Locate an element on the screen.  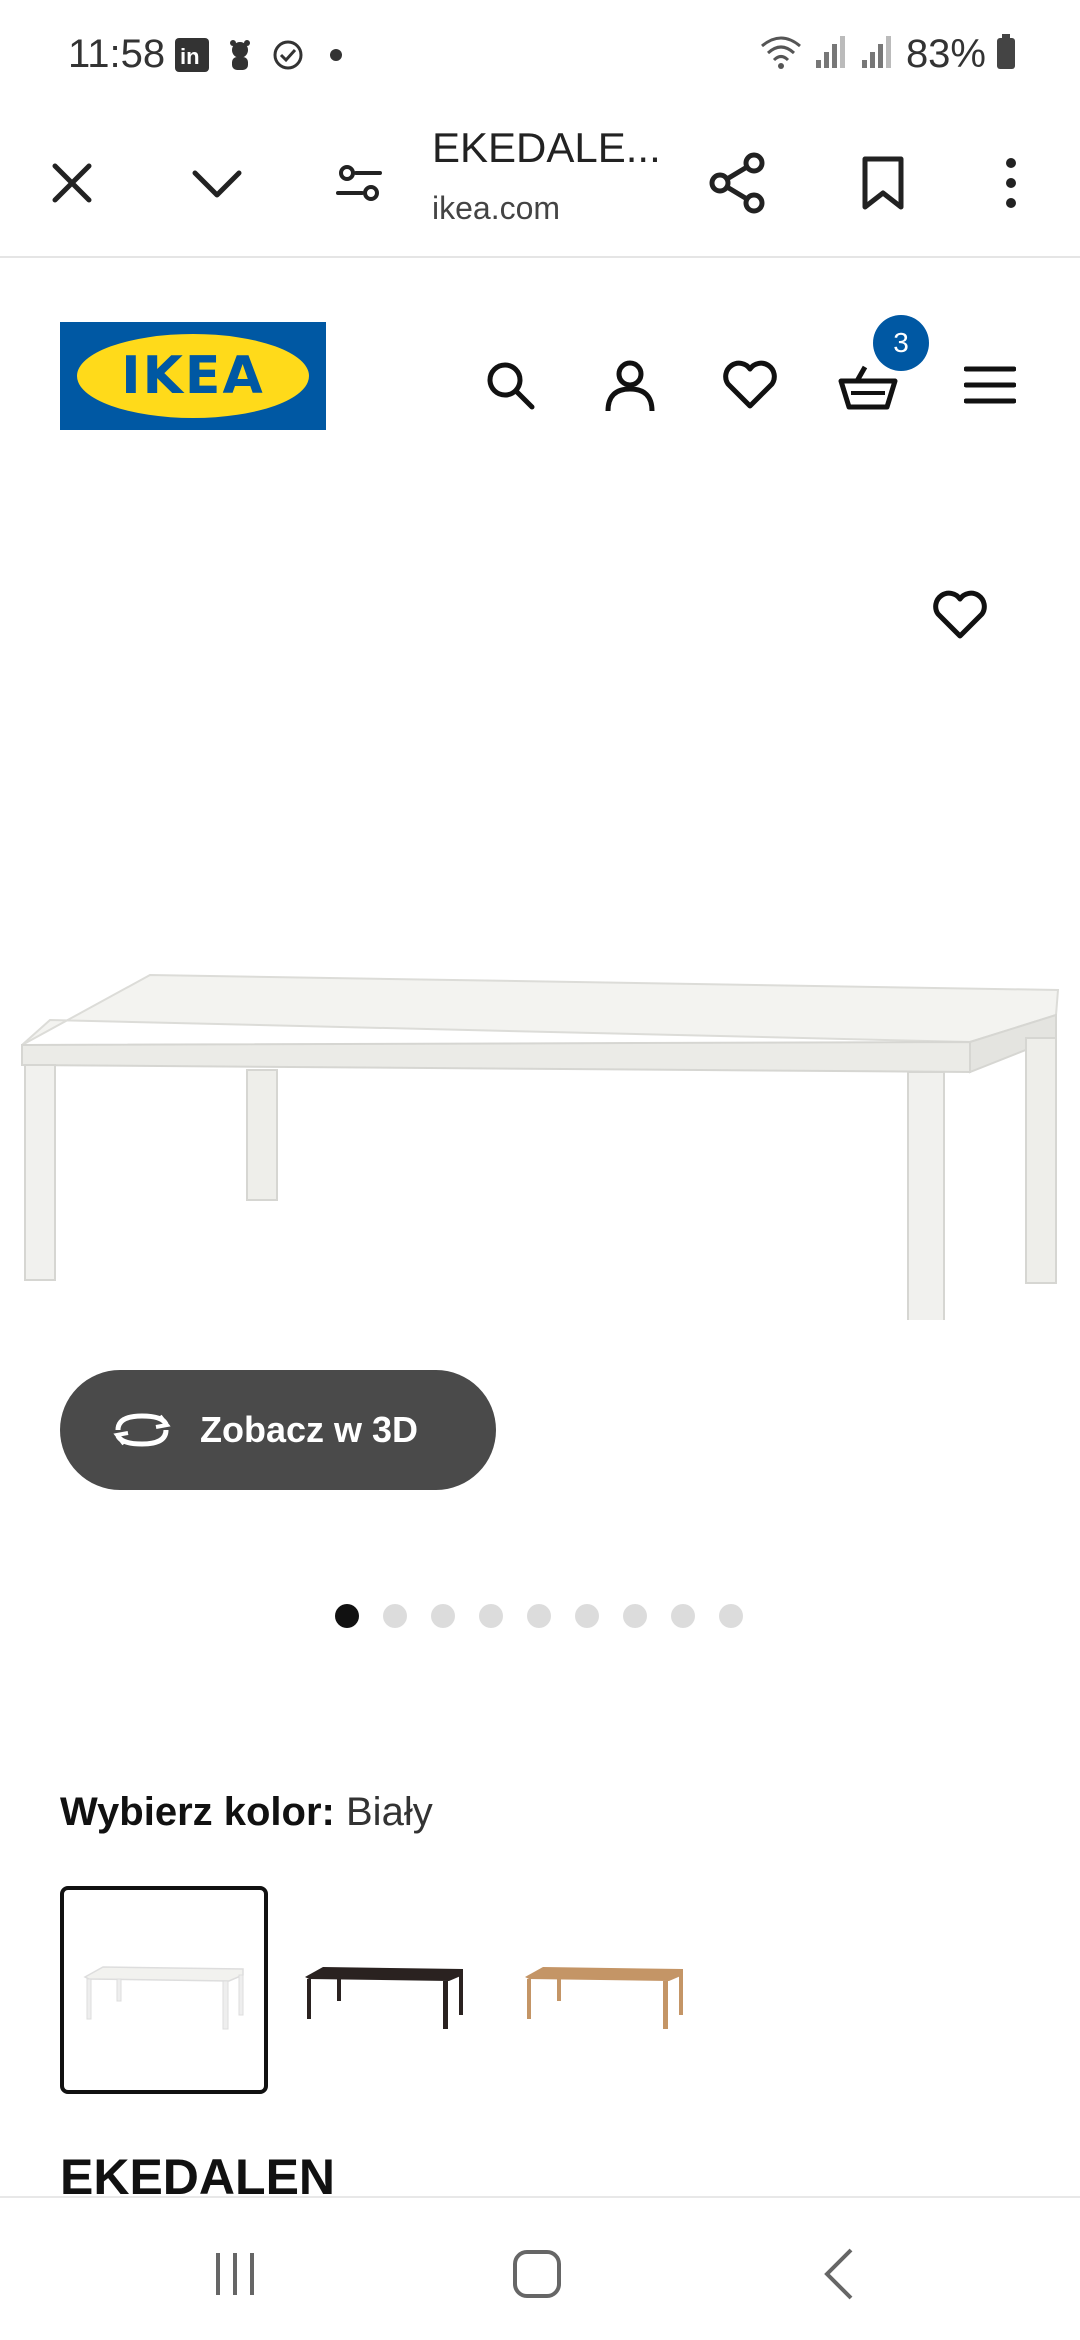
menu-icon is located at coordinates (990, 385).